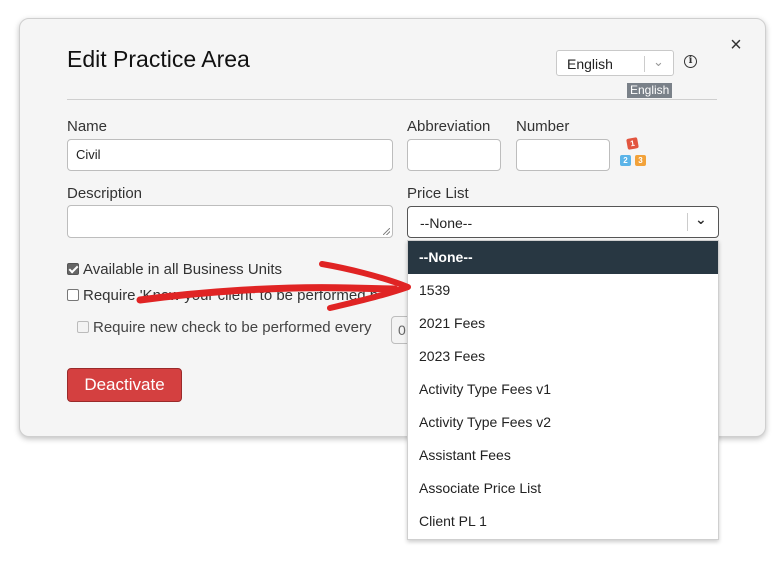  Describe the element at coordinates (158, 59) in the screenshot. I see `dialog-title: Edit Practice Area` at that location.